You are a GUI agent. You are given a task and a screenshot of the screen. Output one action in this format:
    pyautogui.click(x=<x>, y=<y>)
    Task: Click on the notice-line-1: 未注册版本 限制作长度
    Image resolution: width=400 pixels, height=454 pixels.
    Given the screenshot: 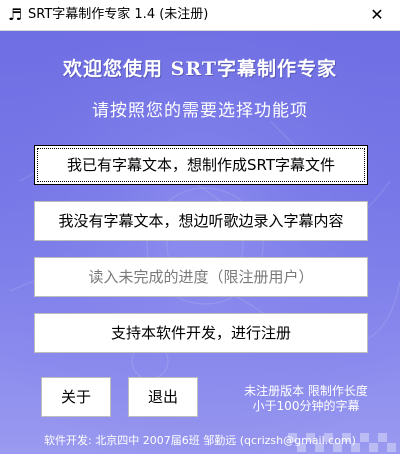 What is the action you would take?
    pyautogui.click(x=306, y=391)
    